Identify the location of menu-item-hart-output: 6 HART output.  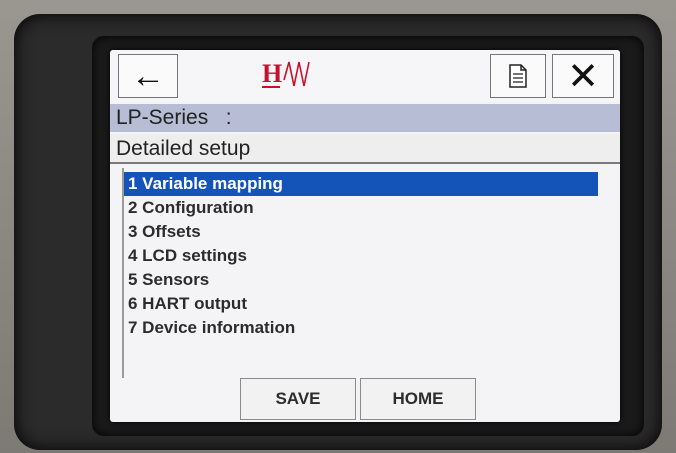
(361, 304).